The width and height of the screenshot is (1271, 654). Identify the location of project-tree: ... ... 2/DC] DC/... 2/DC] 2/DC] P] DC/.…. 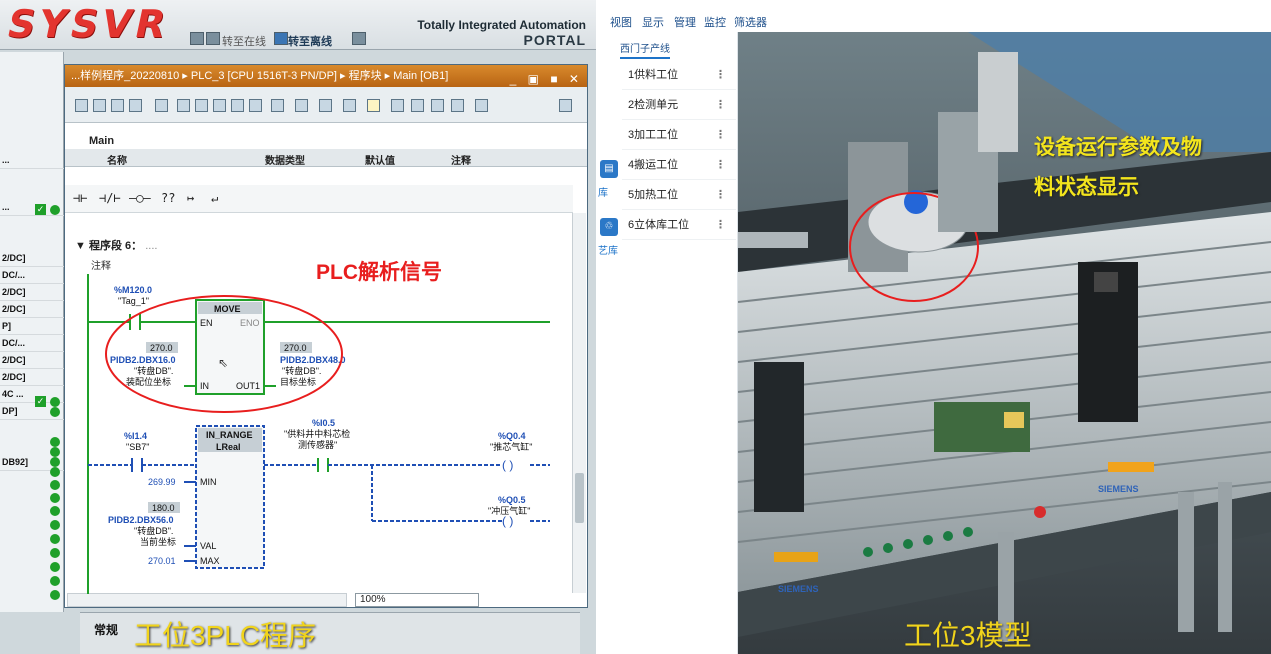
(32, 332).